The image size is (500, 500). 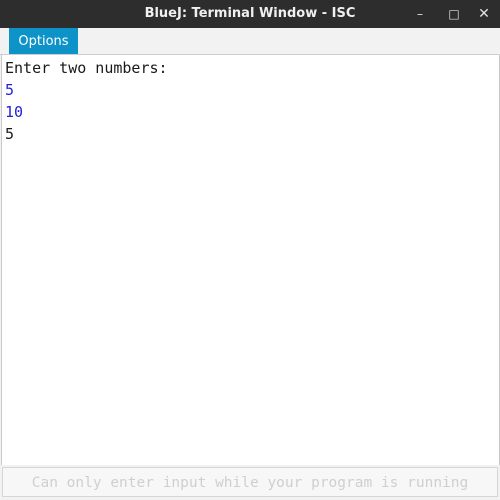 What do you see at coordinates (420, 14) in the screenshot?
I see `minimize-icon: –` at bounding box center [420, 14].